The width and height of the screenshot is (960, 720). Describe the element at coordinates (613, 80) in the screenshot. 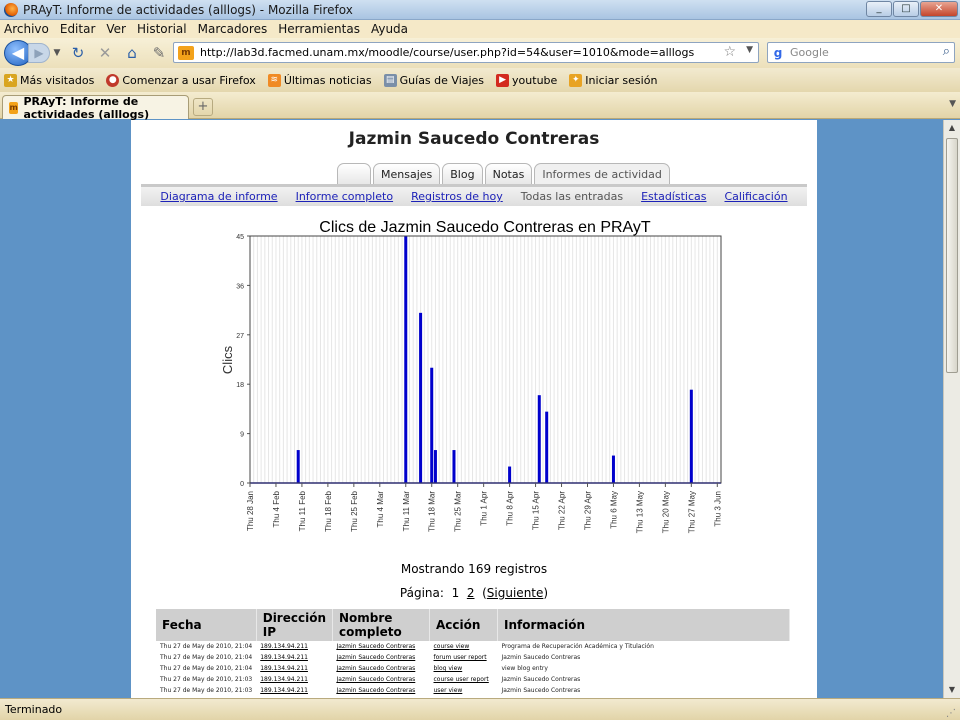

I see `bookmark-iniciar-sesion: ✦ Iniciar sesión` at that location.